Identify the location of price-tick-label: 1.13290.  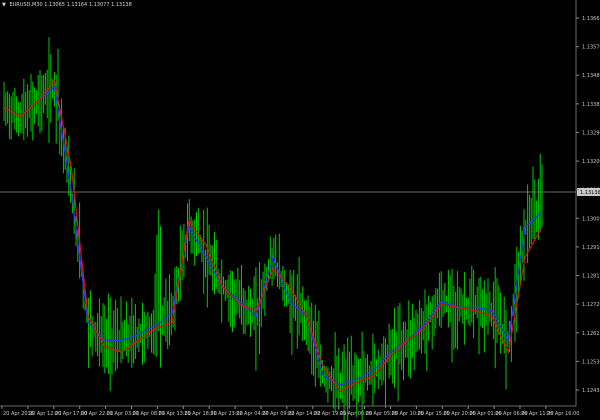
(591, 133).